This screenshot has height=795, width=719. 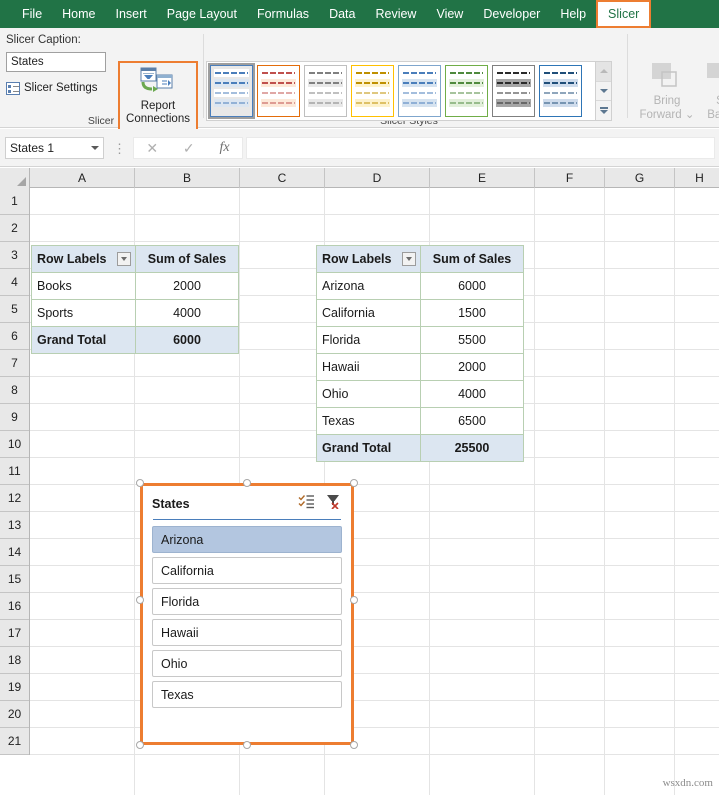 What do you see at coordinates (667, 92) in the screenshot?
I see `bring-forward-button: Bring Forward ⌄` at bounding box center [667, 92].